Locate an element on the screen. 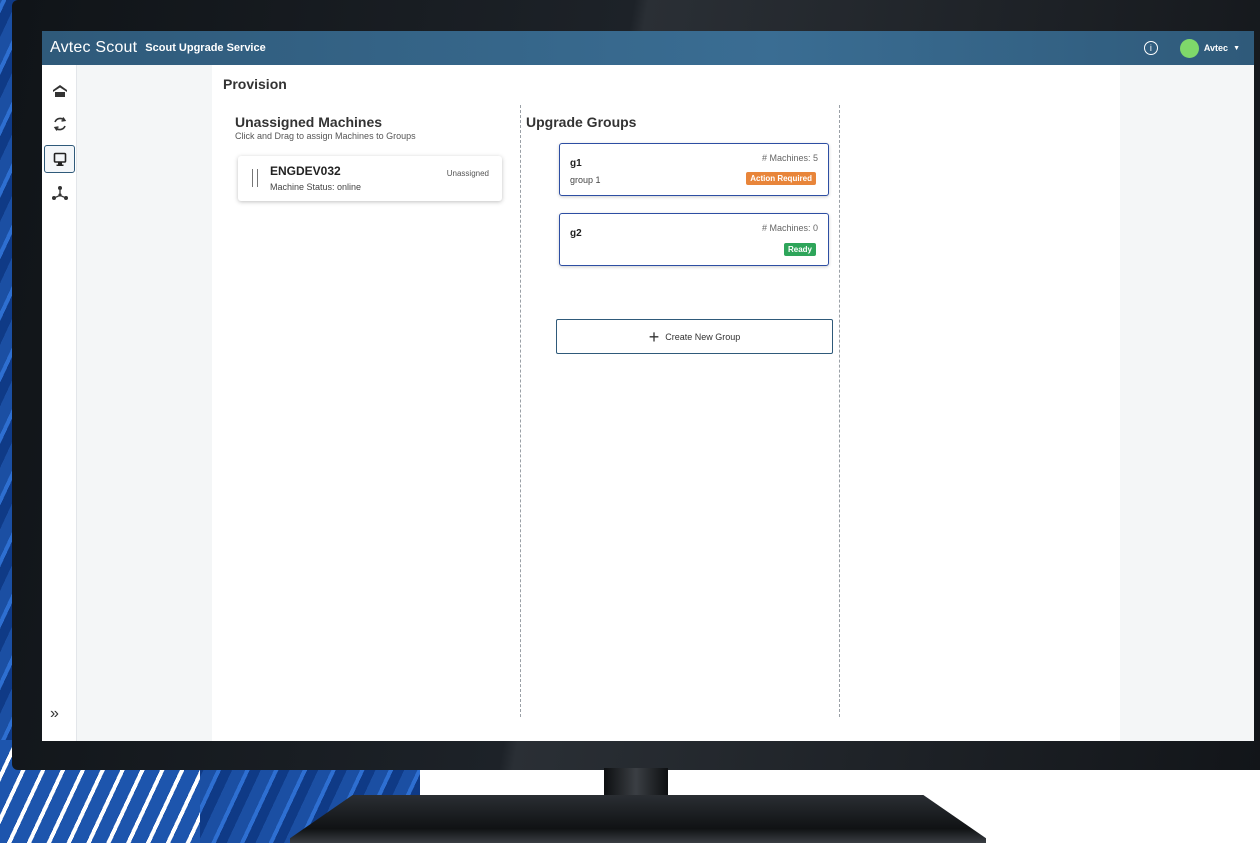 The image size is (1260, 843). group-name: g2 is located at coordinates (576, 233).